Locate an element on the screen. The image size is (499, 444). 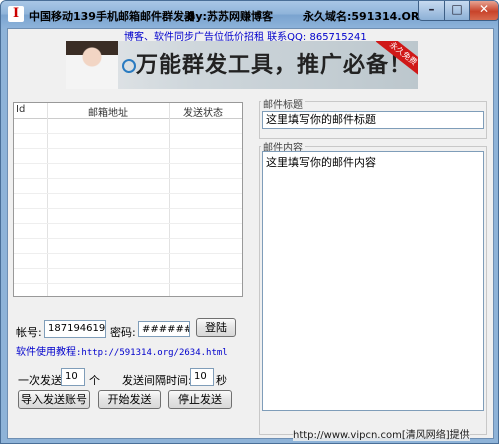
subject-input: 这里填写你的邮件标题 is located at coordinates (373, 120).